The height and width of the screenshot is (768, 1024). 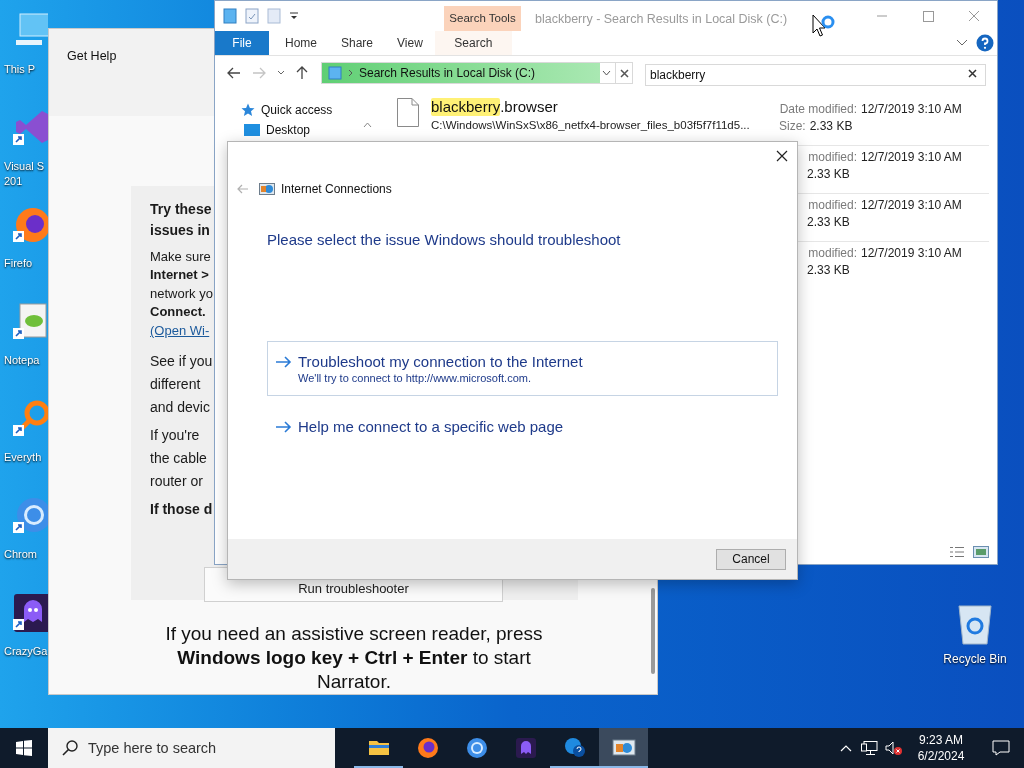 What do you see at coordinates (870, 748) in the screenshot?
I see `network-icon` at bounding box center [870, 748].